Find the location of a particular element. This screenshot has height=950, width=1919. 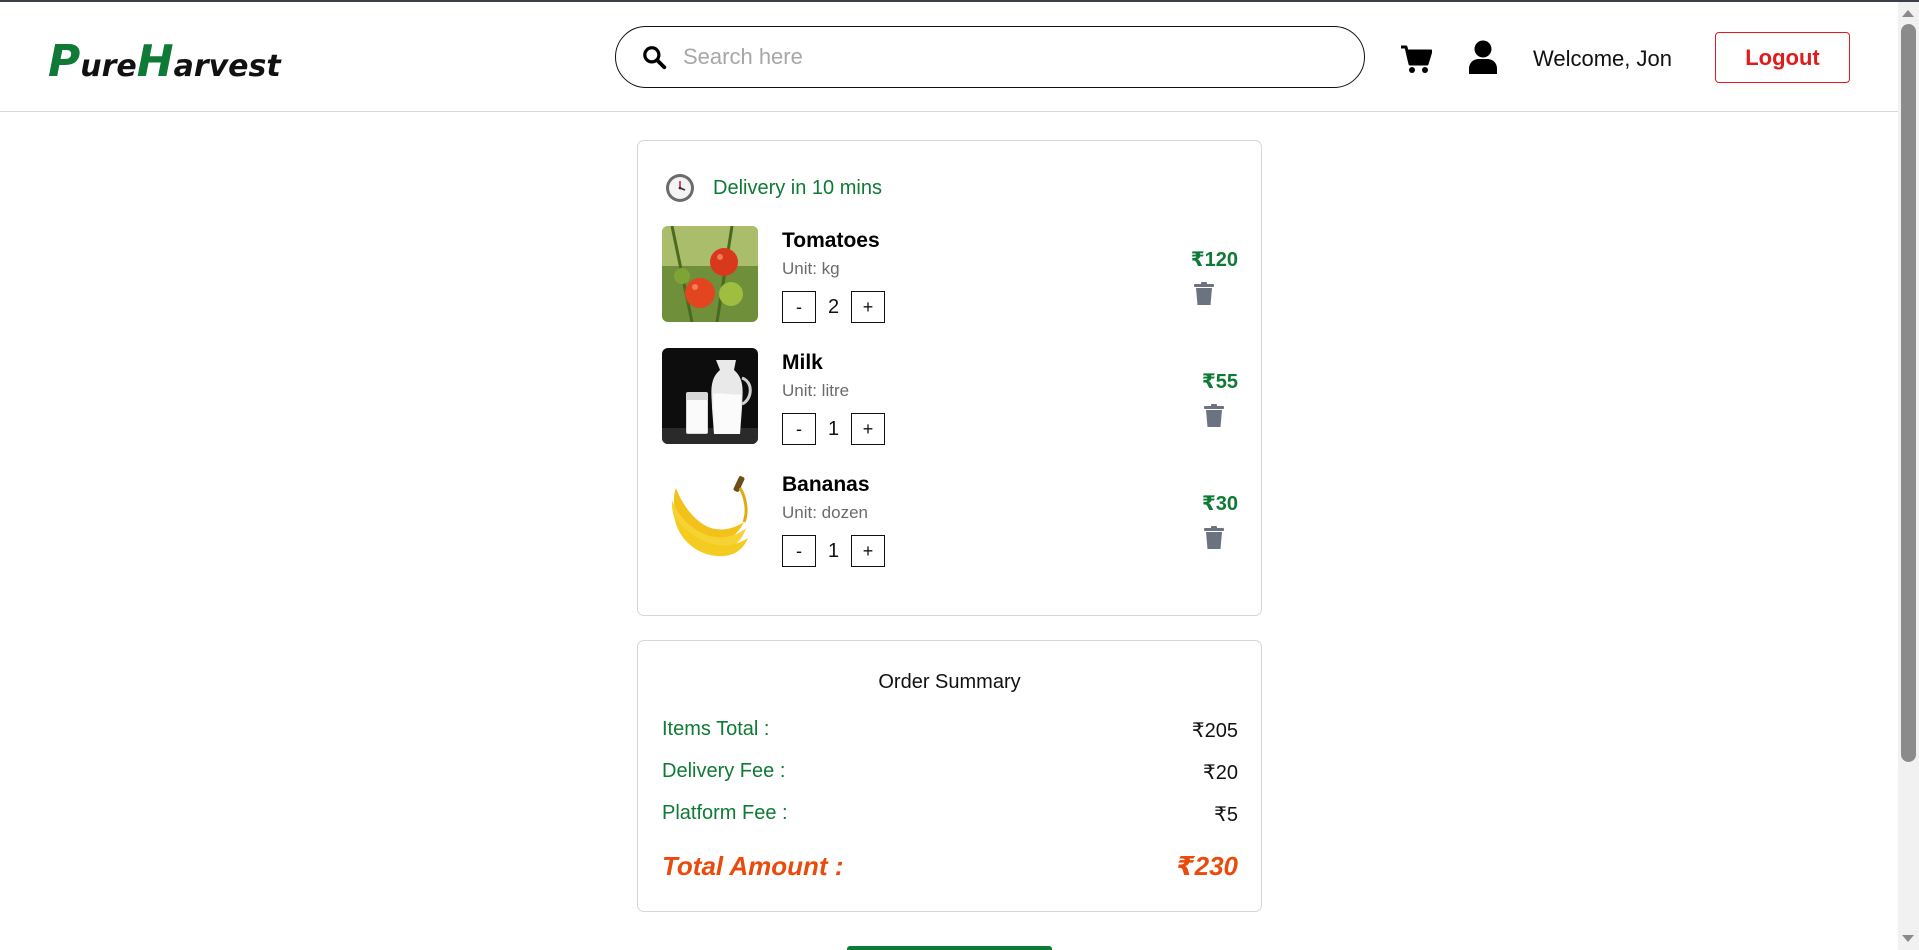

brand-logo: PureHarvest is located at coordinates (164, 61).